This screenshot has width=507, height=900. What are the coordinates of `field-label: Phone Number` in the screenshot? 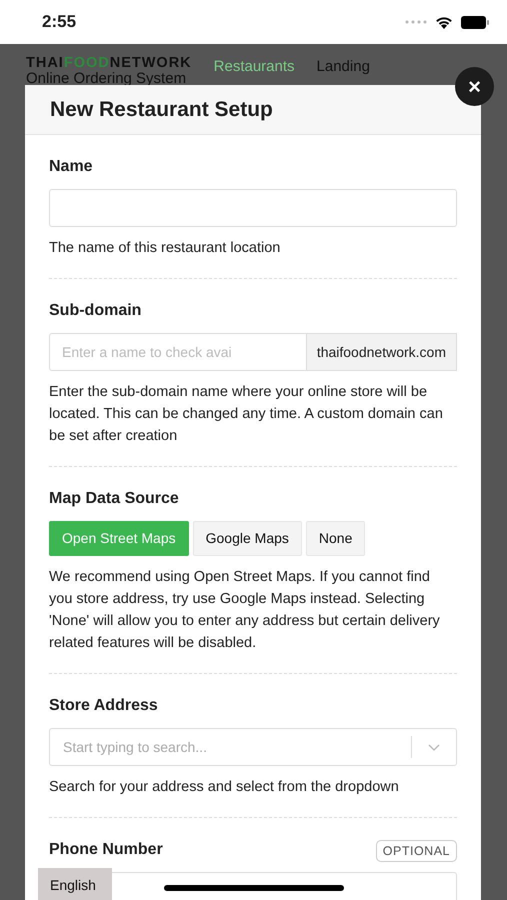 It's located at (106, 850).